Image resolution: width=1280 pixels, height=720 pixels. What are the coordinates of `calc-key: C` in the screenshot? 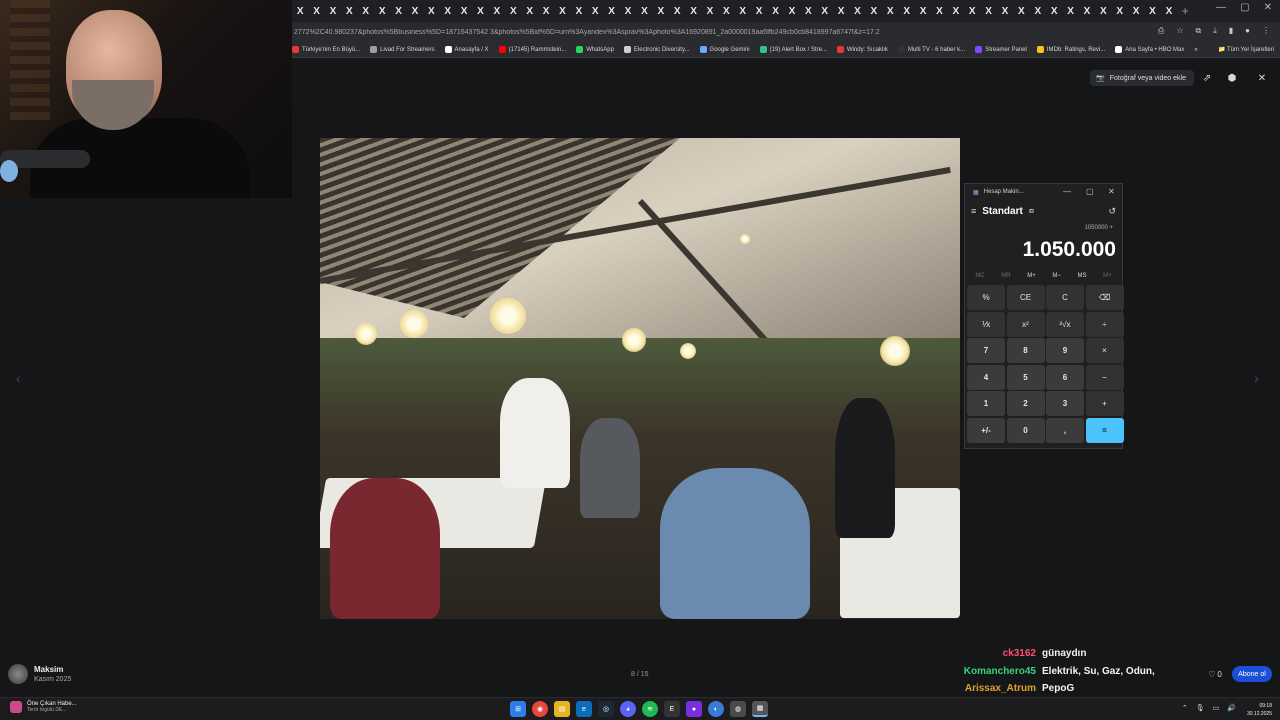 It's located at (1065, 297).